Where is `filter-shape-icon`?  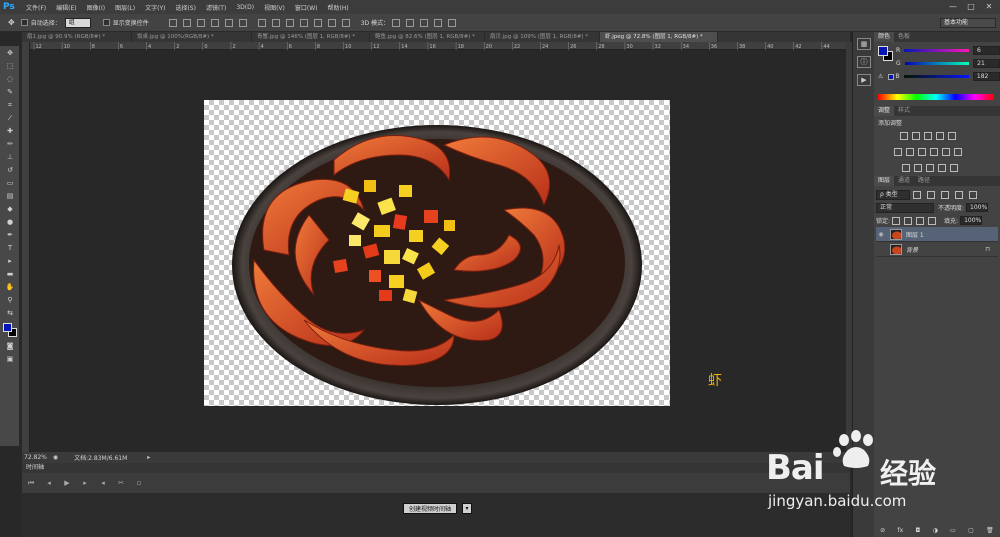
filter-shape-icon is located at coordinates (959, 194).